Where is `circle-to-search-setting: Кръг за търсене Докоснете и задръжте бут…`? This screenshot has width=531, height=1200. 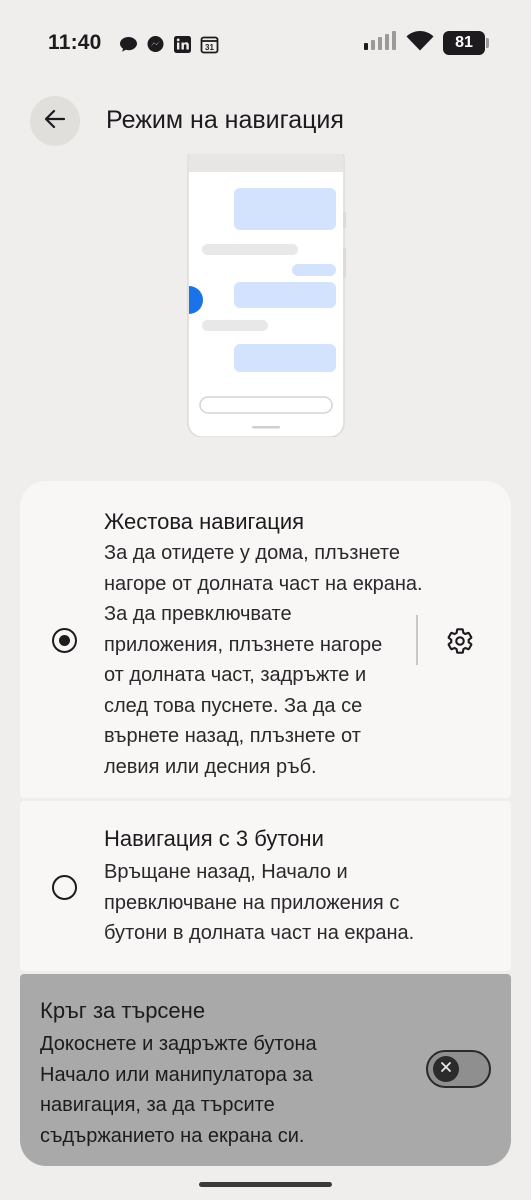 circle-to-search-setting: Кръг за търсене Докоснете и задръжте бут… is located at coordinates (265, 1070).